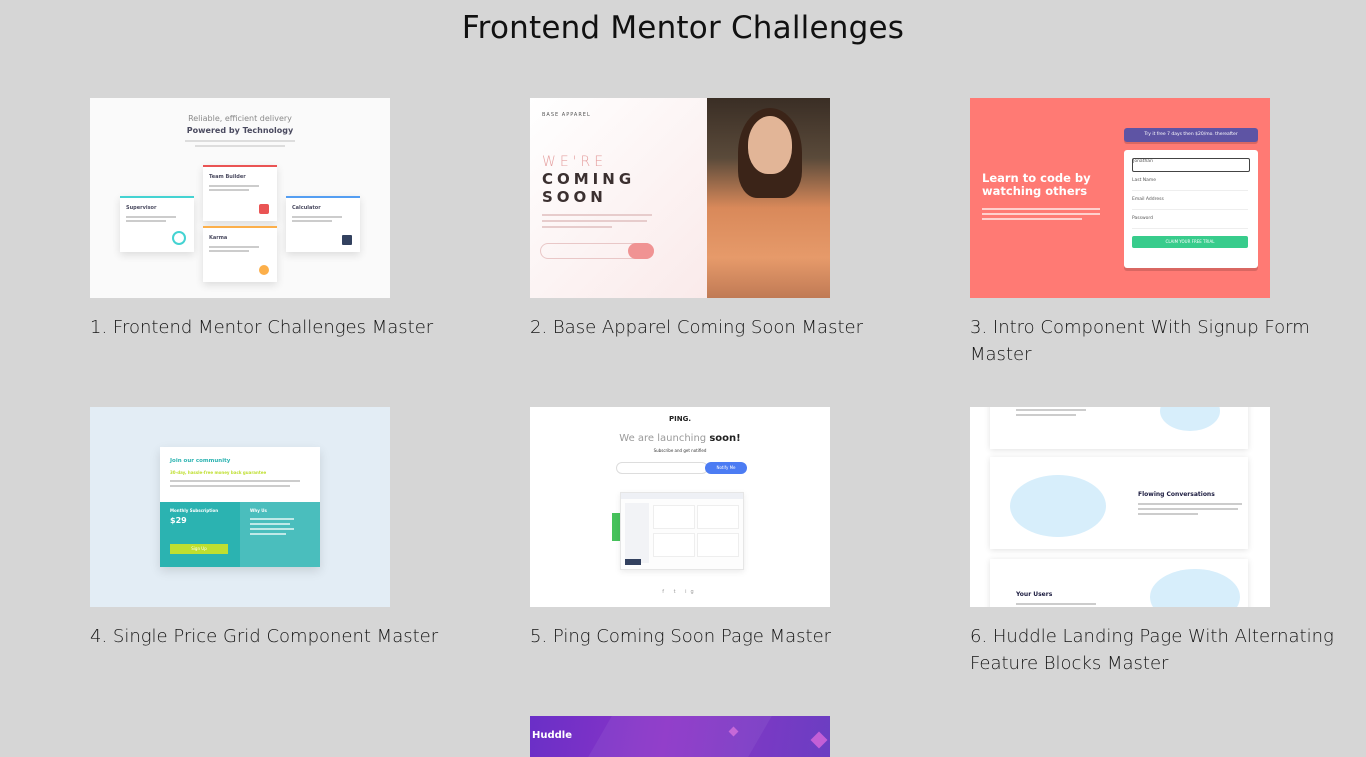 Image resolution: width=1366 pixels, height=757 pixels. I want to click on project-card: Huddle, so click(710, 736).